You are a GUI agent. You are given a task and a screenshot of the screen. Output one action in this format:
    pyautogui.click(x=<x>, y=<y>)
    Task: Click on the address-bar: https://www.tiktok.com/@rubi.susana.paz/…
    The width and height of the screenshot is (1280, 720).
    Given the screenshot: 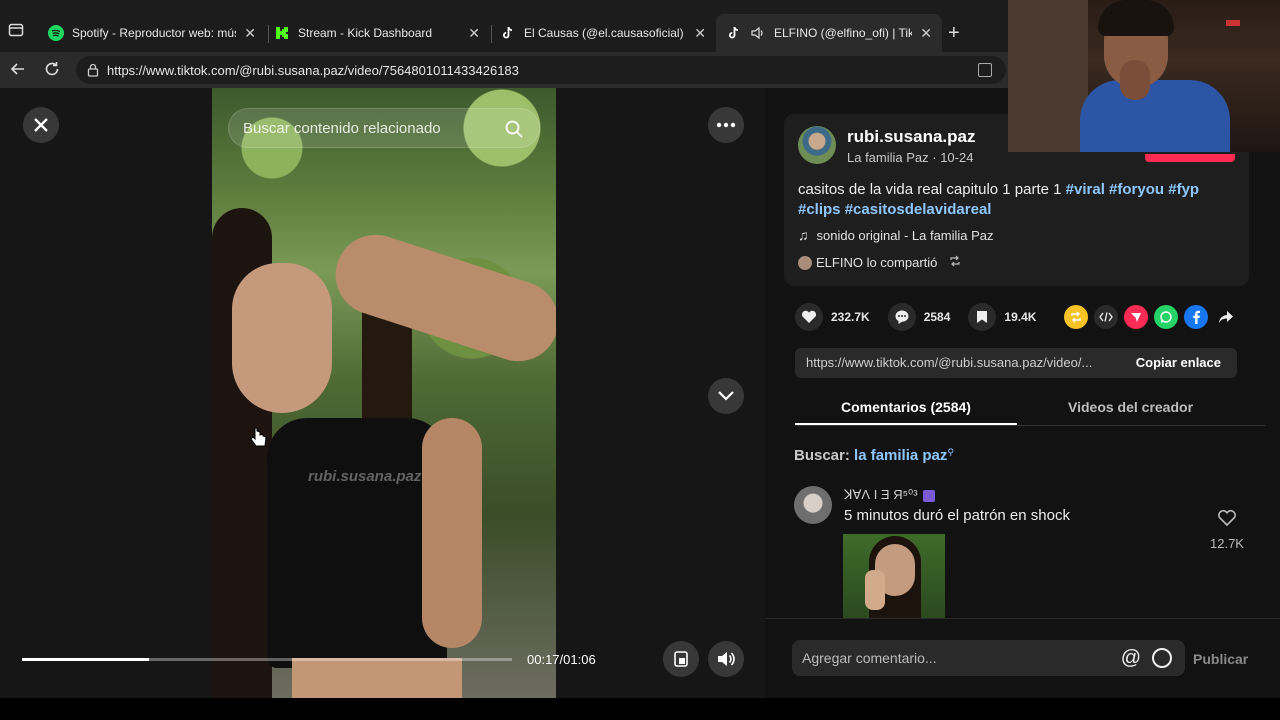 What is the action you would take?
    pyautogui.click(x=541, y=70)
    